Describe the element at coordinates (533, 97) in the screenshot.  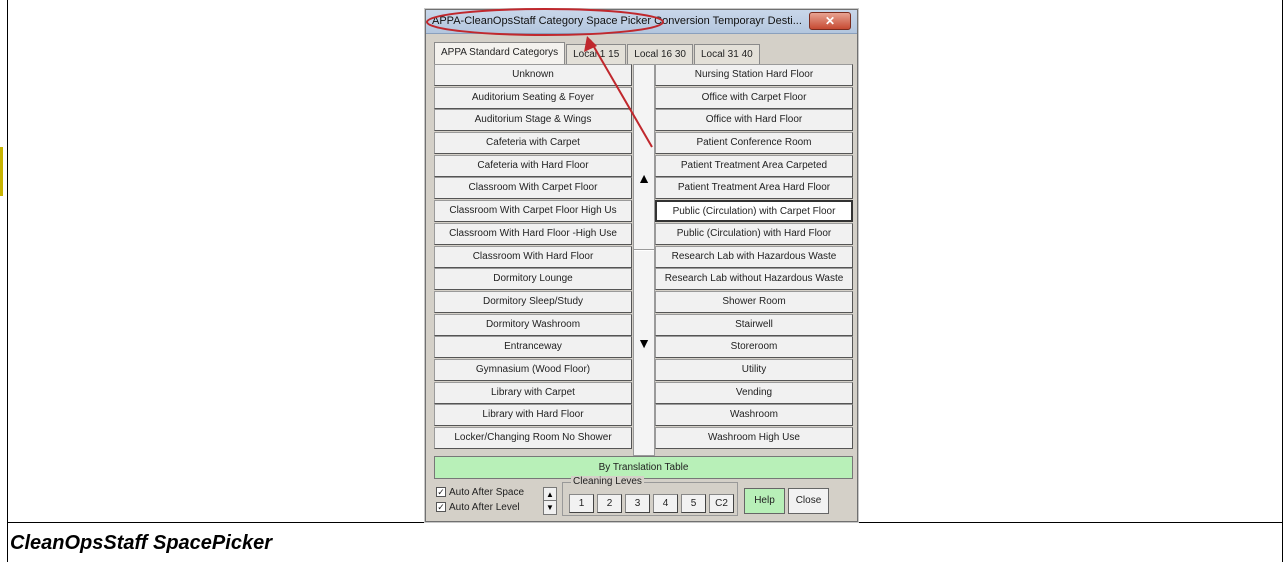
I see `left-category-button: Auditorium Seating & Foyer` at that location.